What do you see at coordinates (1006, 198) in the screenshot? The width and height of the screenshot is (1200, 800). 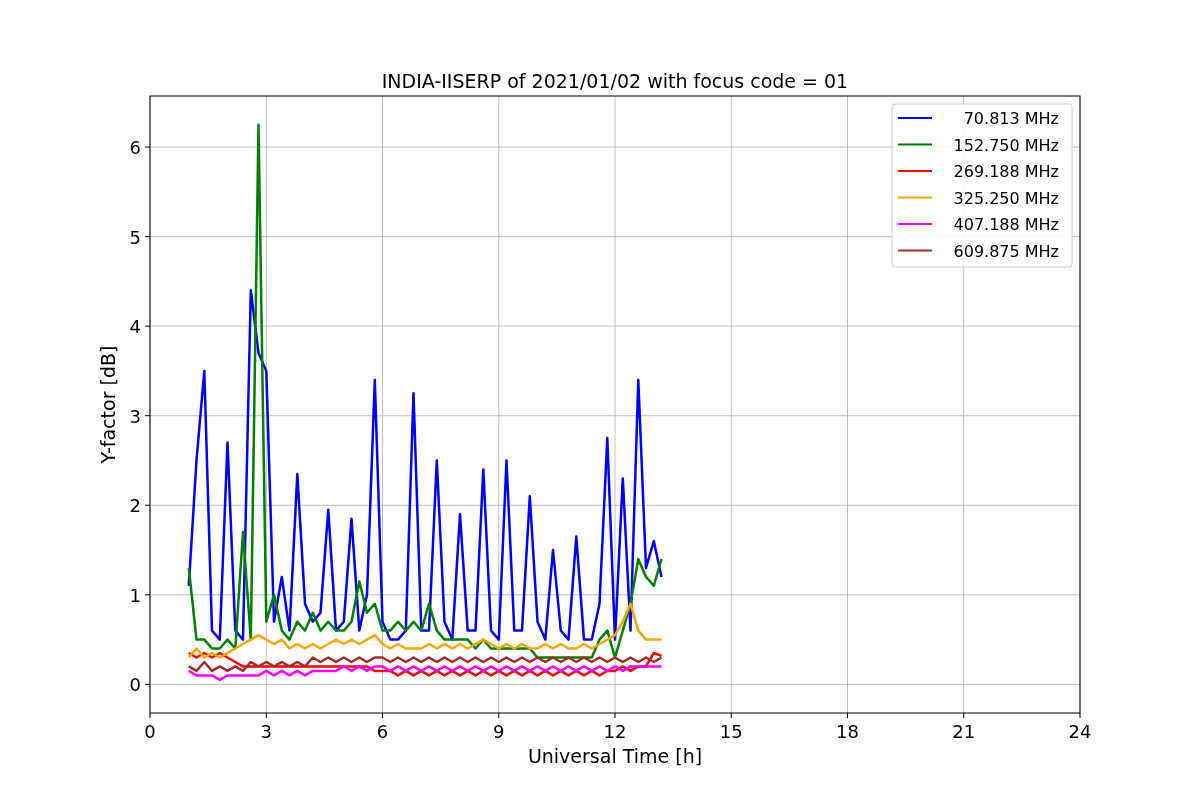 I see `legend-label: 325.250 MHz` at bounding box center [1006, 198].